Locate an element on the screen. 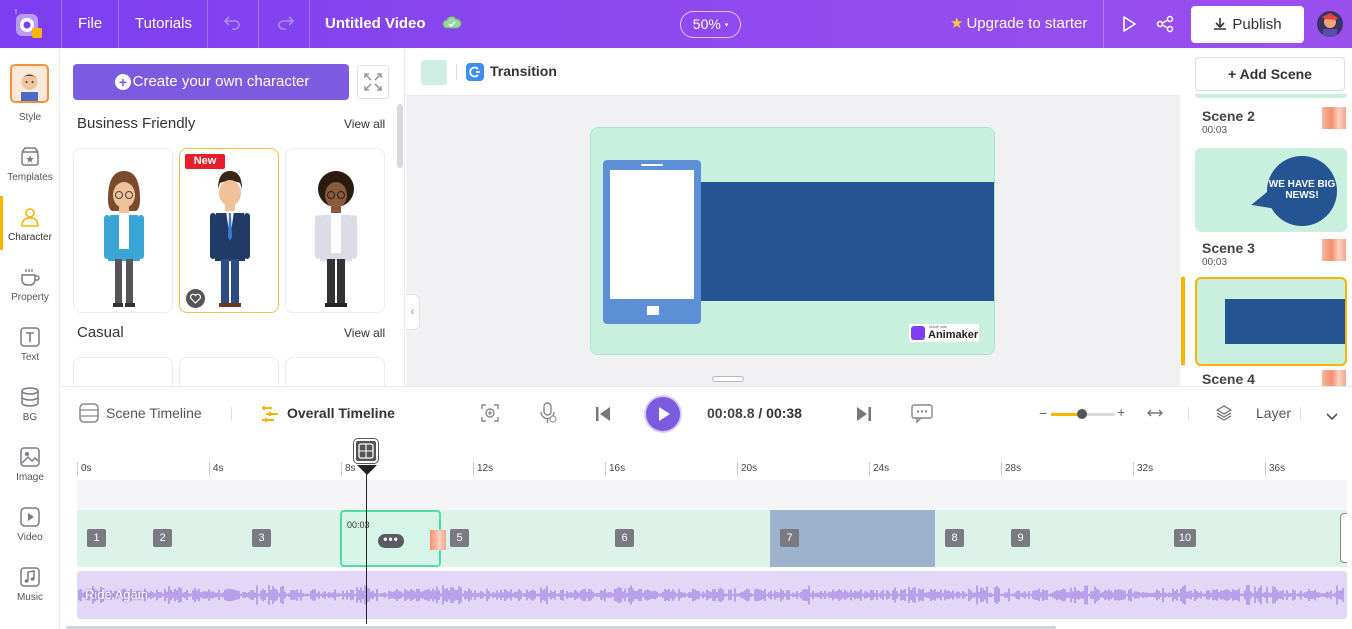 This screenshot has width=1352, height=629. zoom-slider-knob is located at coordinates (1082, 414).